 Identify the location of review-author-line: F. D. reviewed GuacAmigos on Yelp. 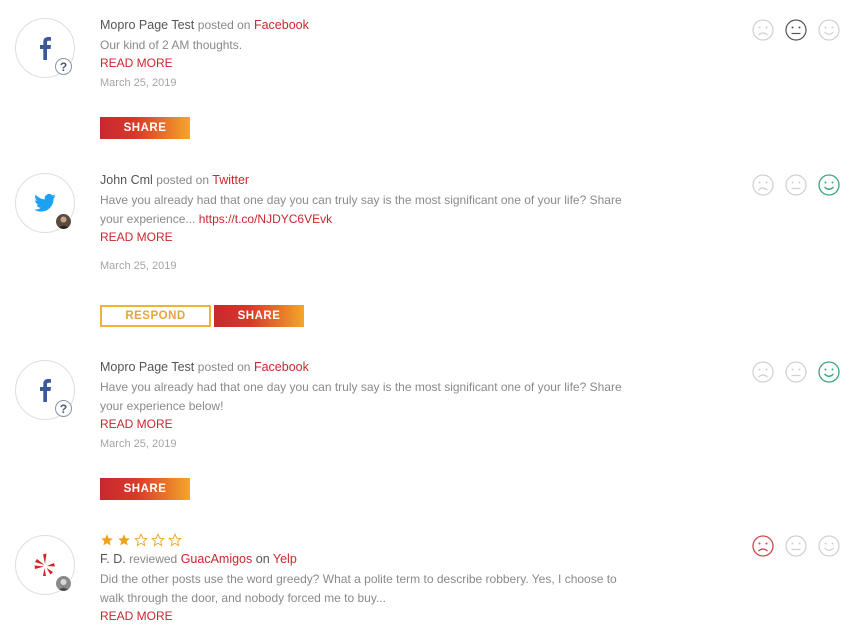
(370, 559).